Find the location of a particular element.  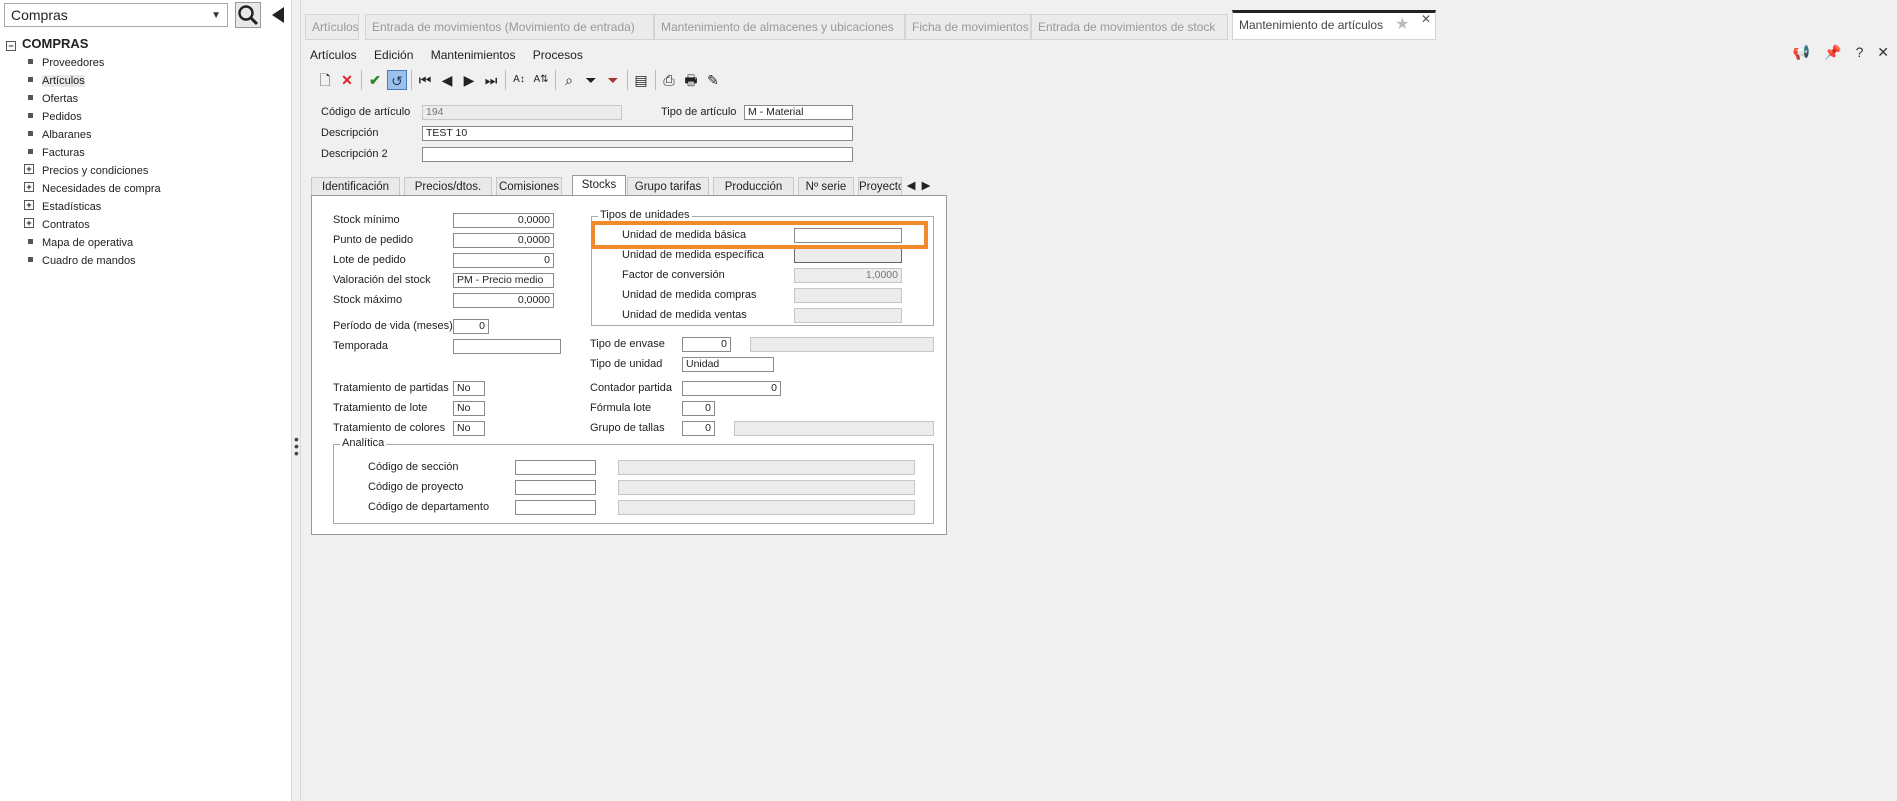

previous-record-icon: ◀ is located at coordinates (447, 80).